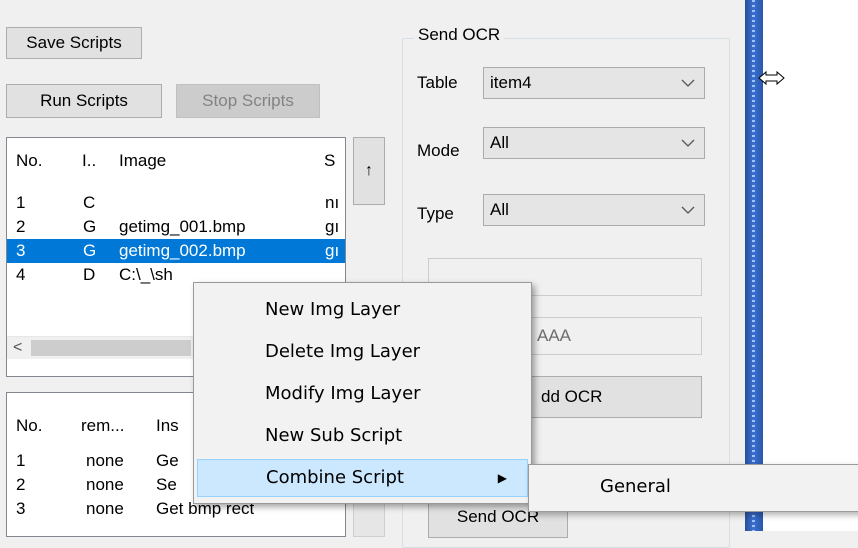  I want to click on menu-item-modify-img-layer: Modify Img Layer, so click(362, 394).